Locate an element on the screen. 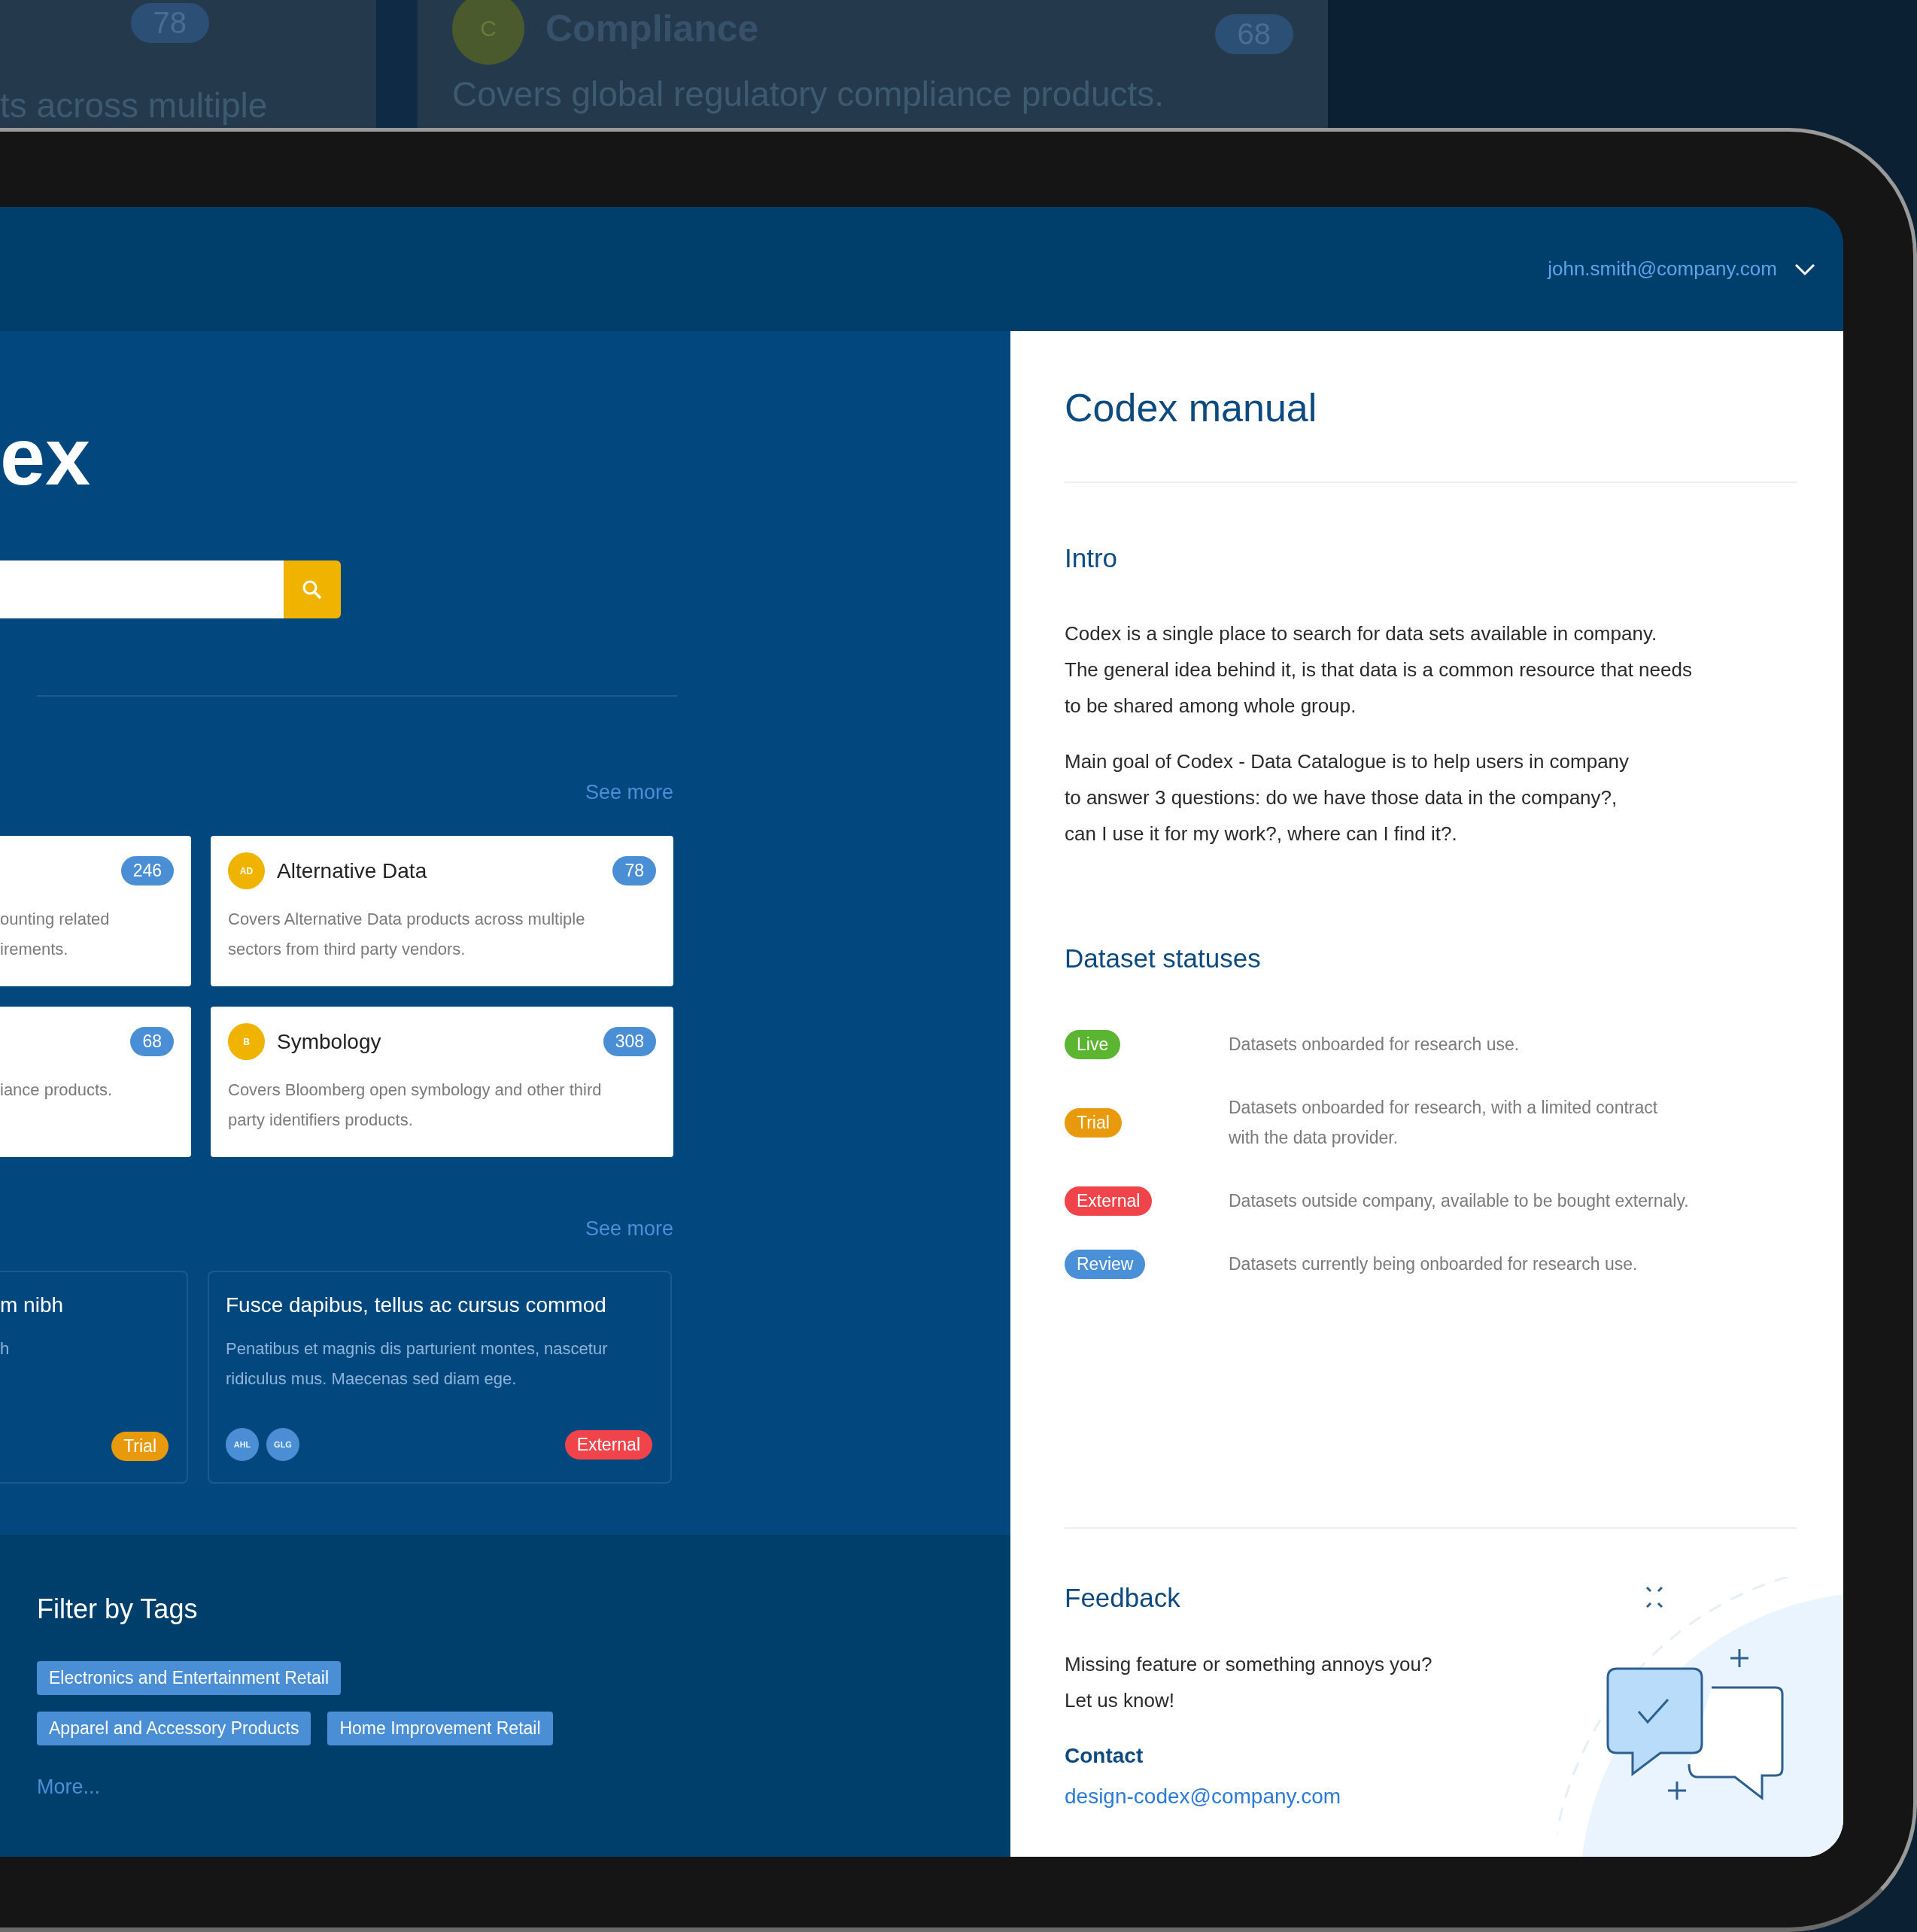 The height and width of the screenshot is (1932, 1917). card-title: Symbology is located at coordinates (329, 1042).